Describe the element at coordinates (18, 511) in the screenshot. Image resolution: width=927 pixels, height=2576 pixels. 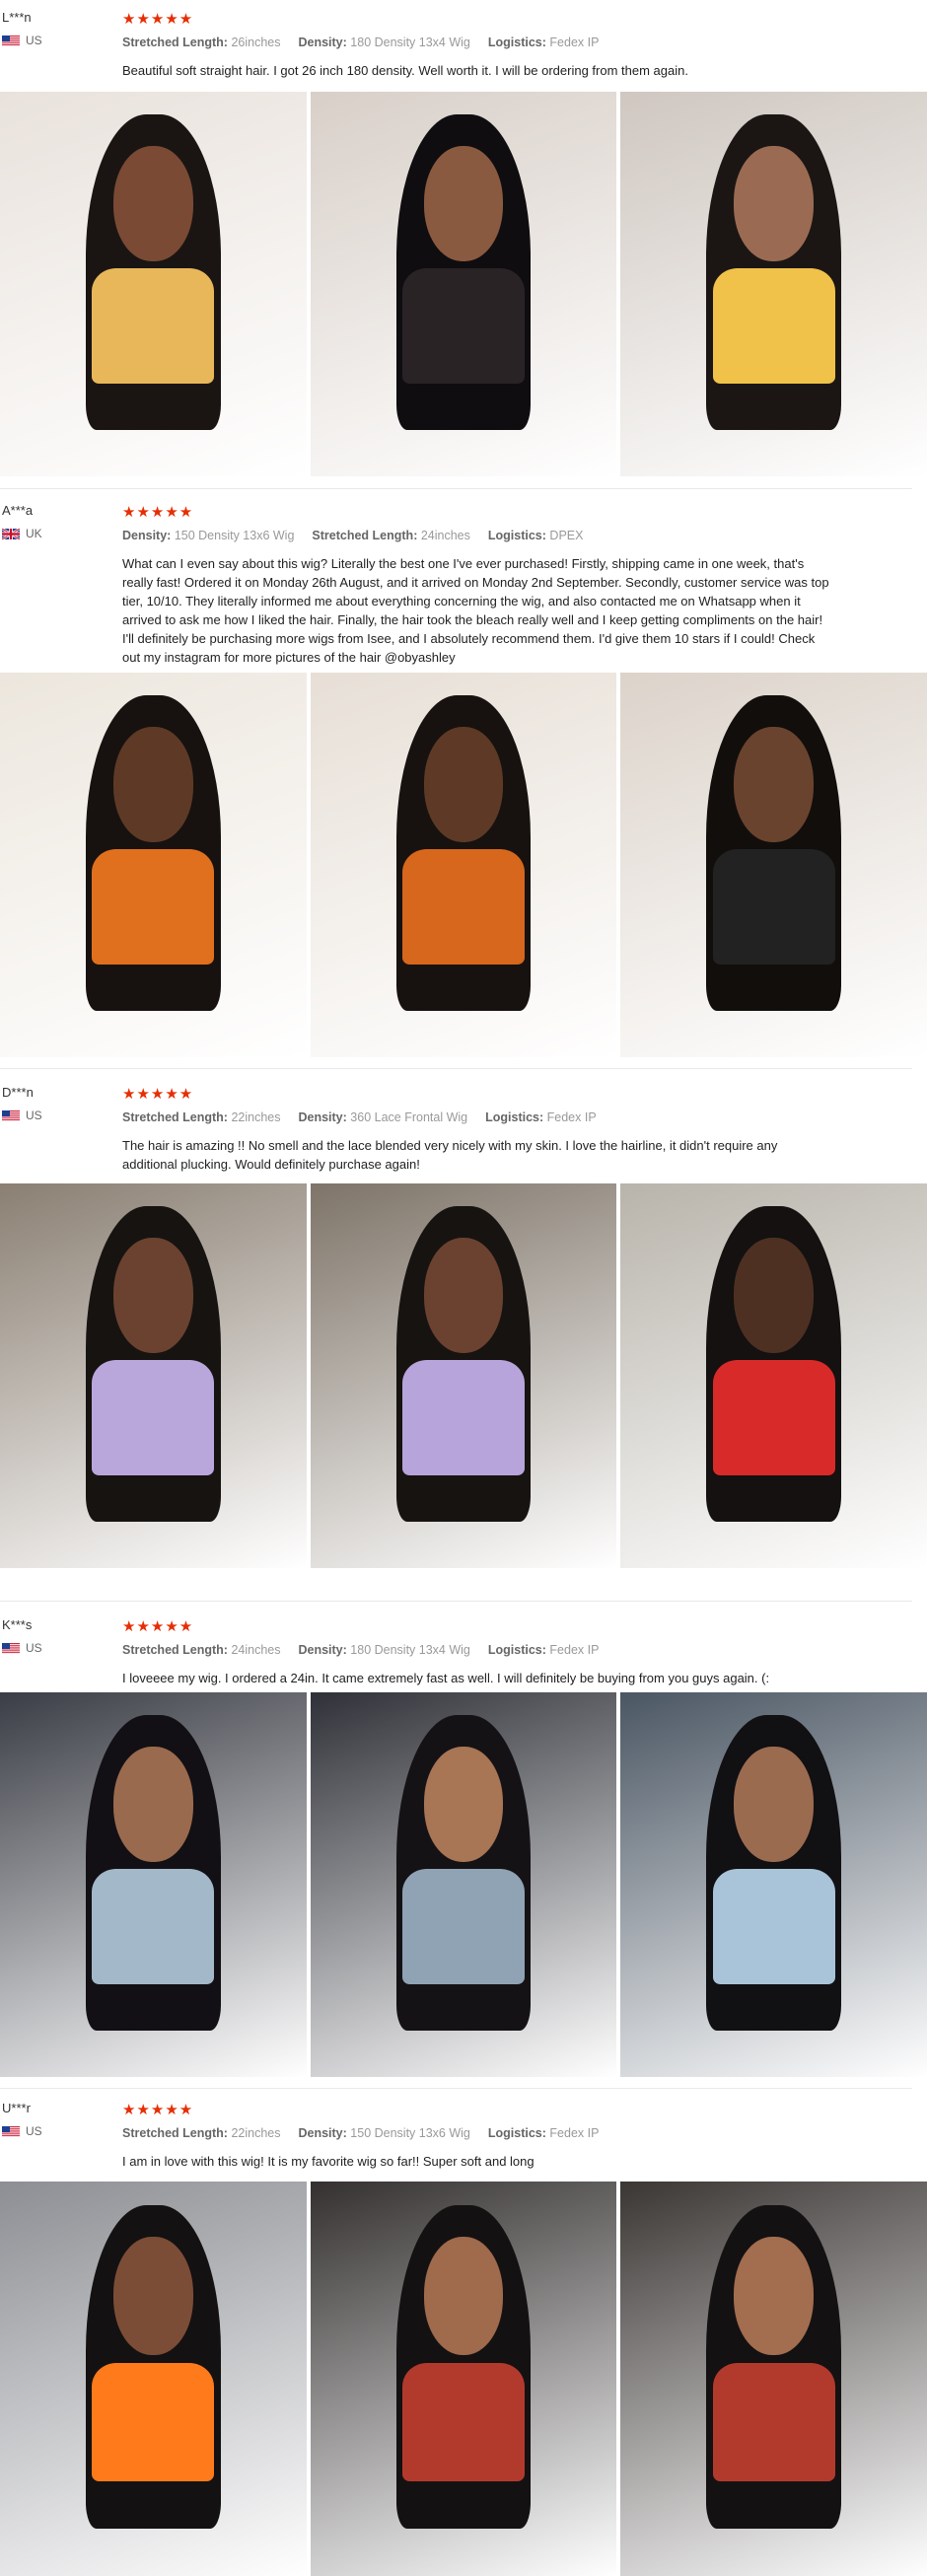
I see `reviewer-name: A***a` at that location.